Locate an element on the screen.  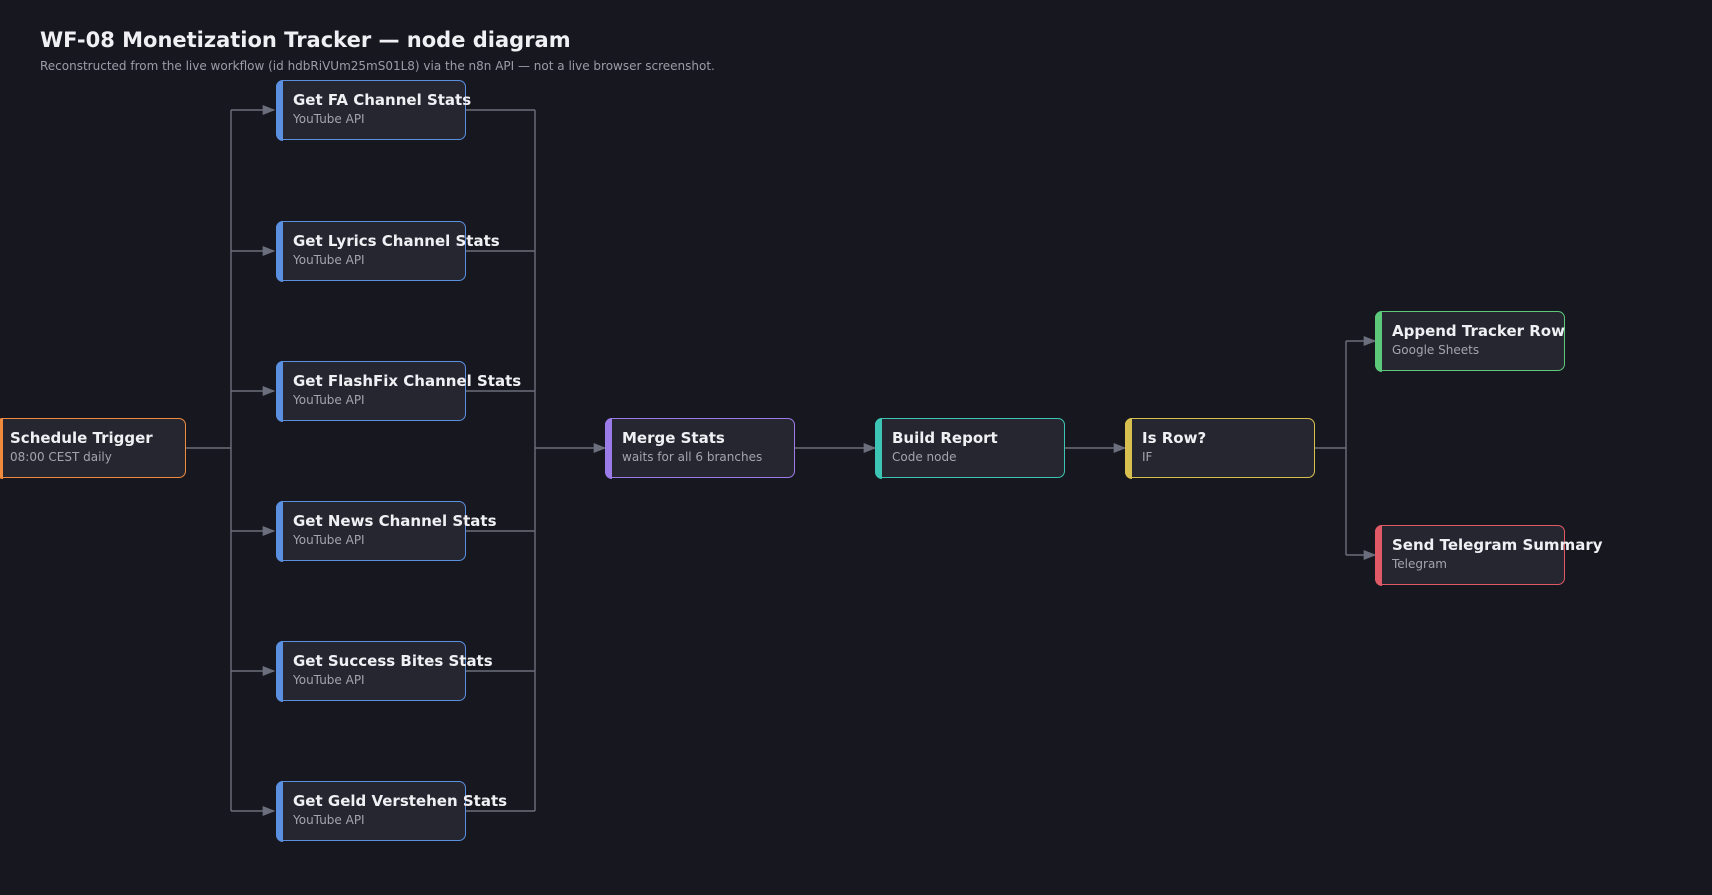
node-subtitle: 08:00 CEST daily is located at coordinates (61, 457).